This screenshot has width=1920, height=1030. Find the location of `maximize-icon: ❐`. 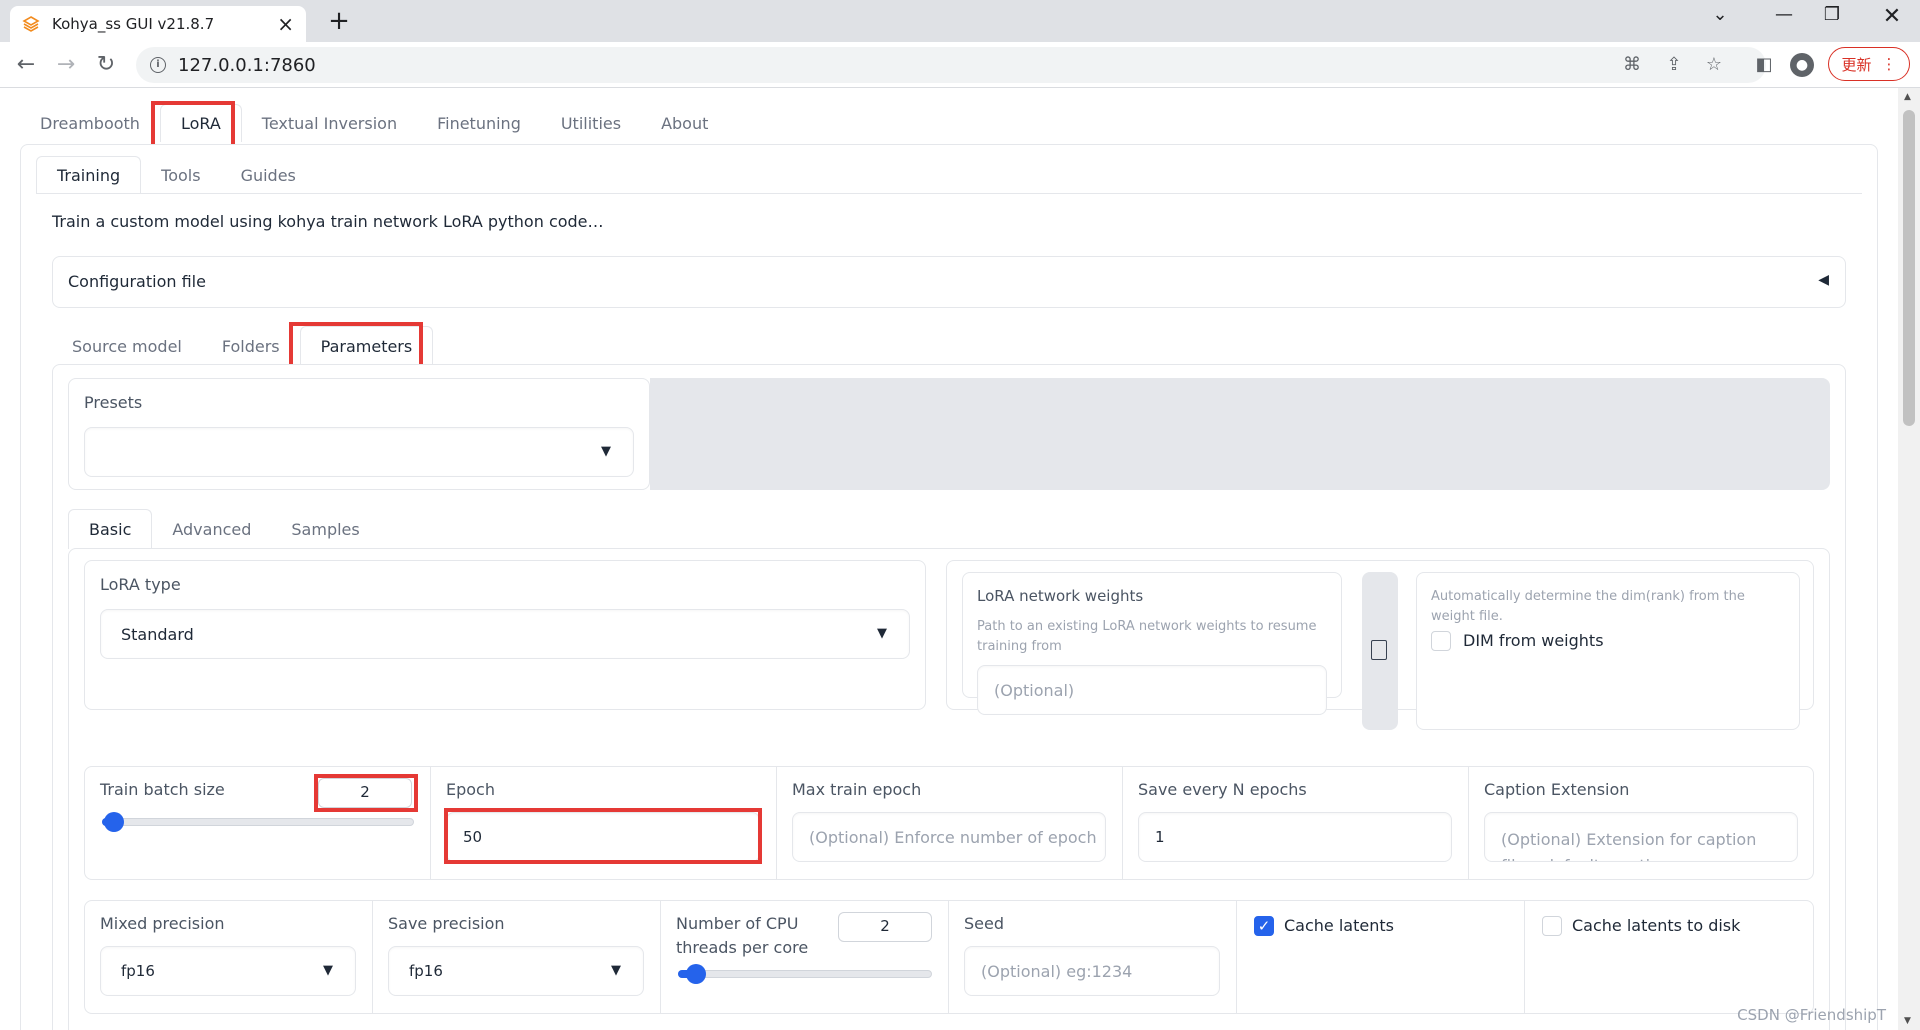

maximize-icon: ❐ is located at coordinates (1832, 14).